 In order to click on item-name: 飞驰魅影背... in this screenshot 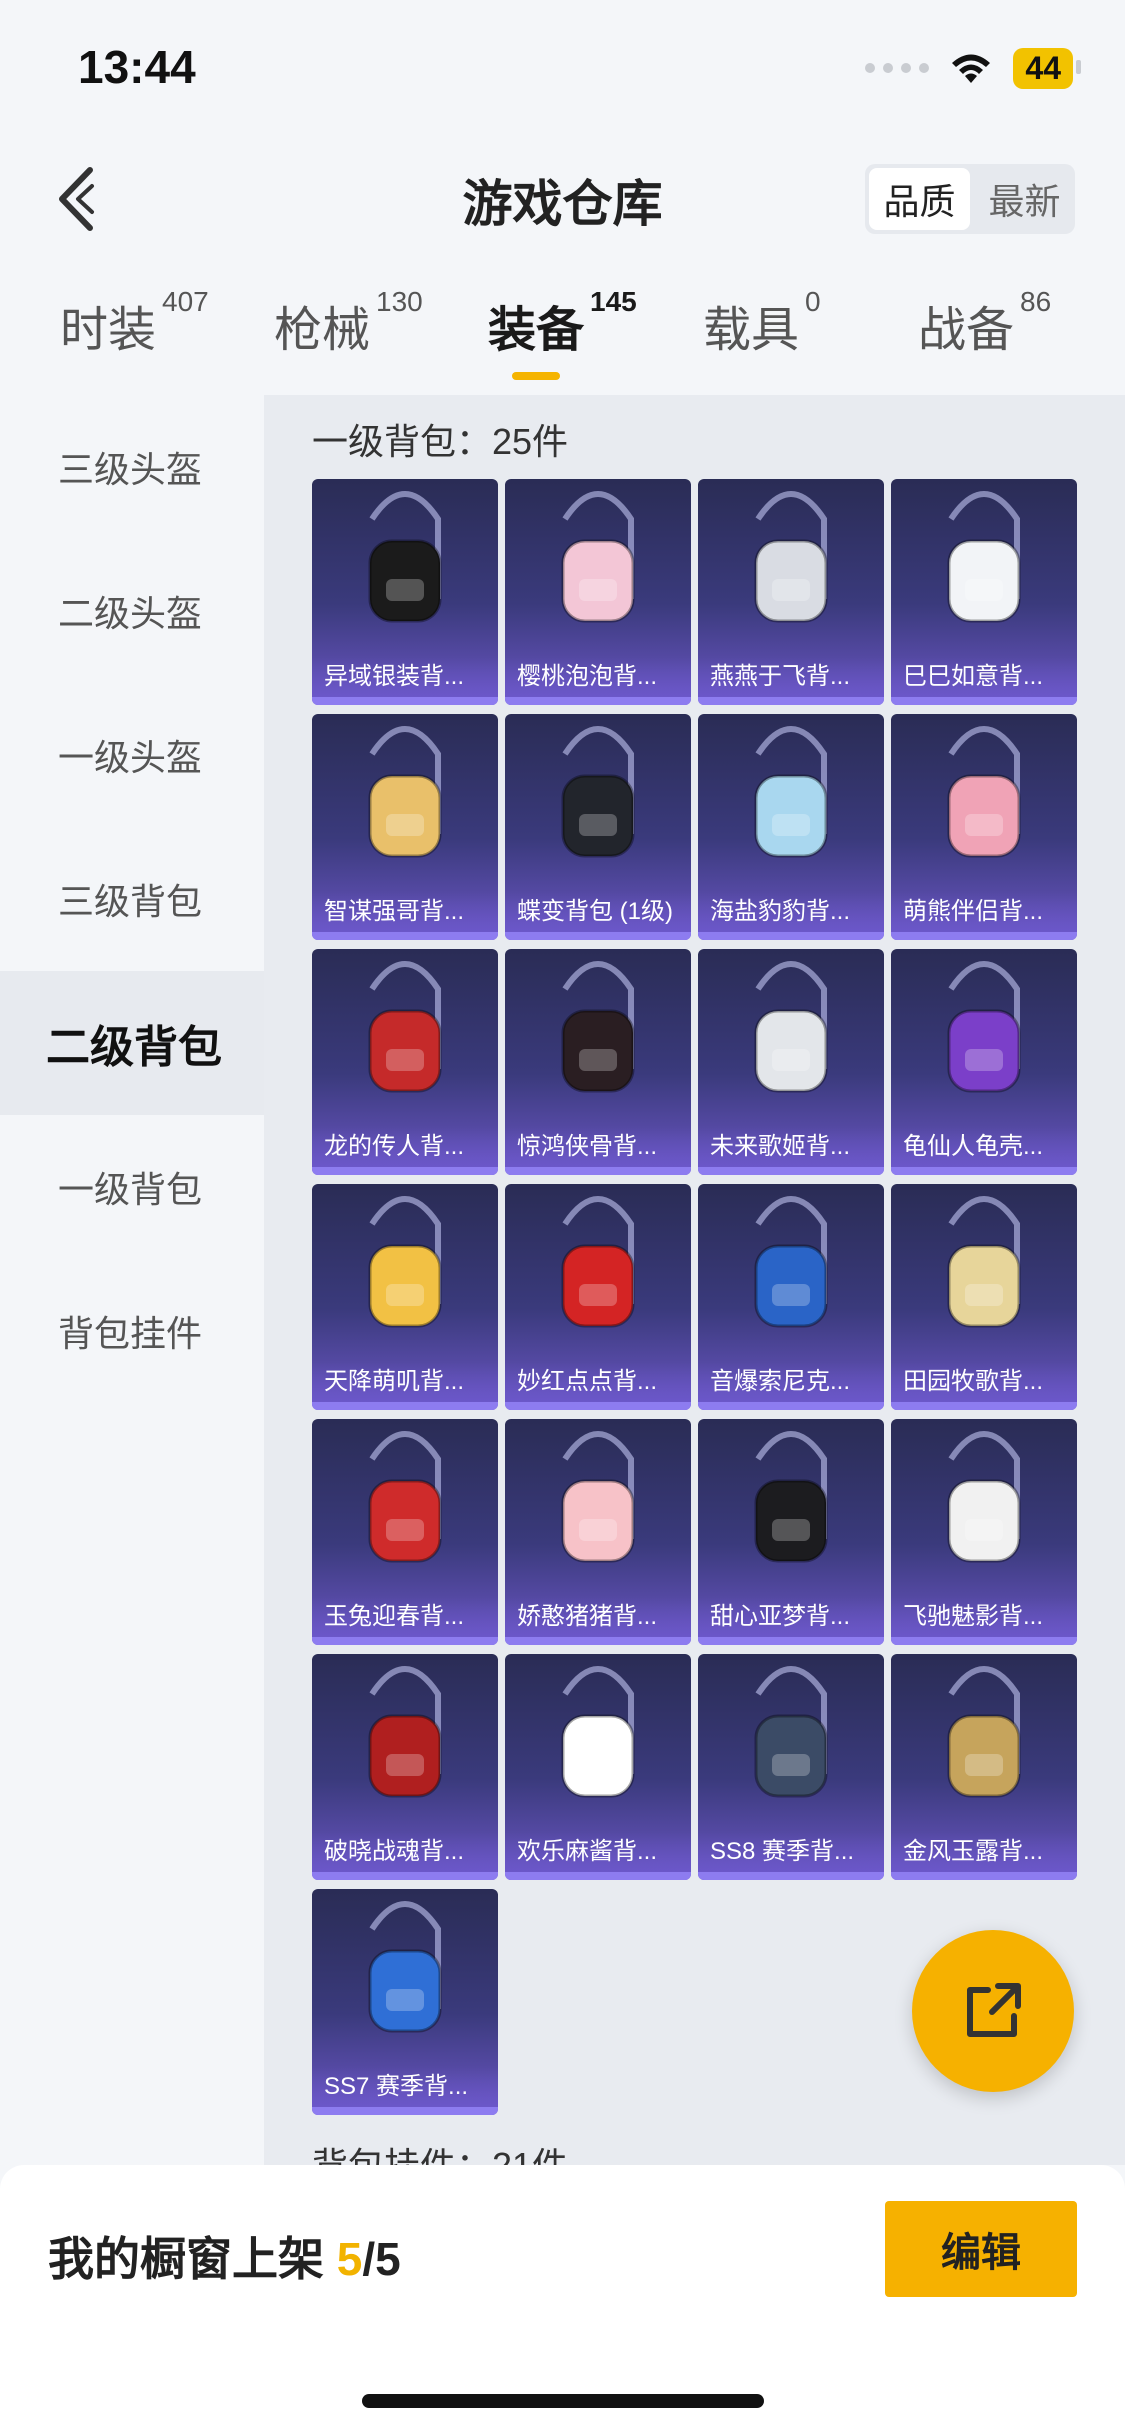, I will do `click(984, 1617)`.